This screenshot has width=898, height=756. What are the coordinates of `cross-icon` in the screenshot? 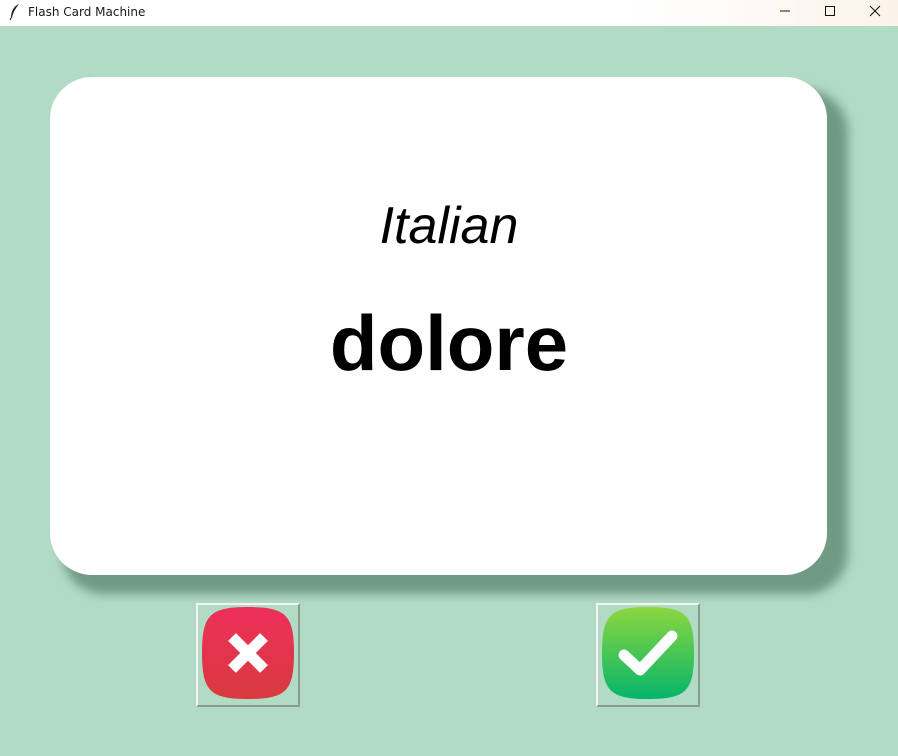 It's located at (248, 655).